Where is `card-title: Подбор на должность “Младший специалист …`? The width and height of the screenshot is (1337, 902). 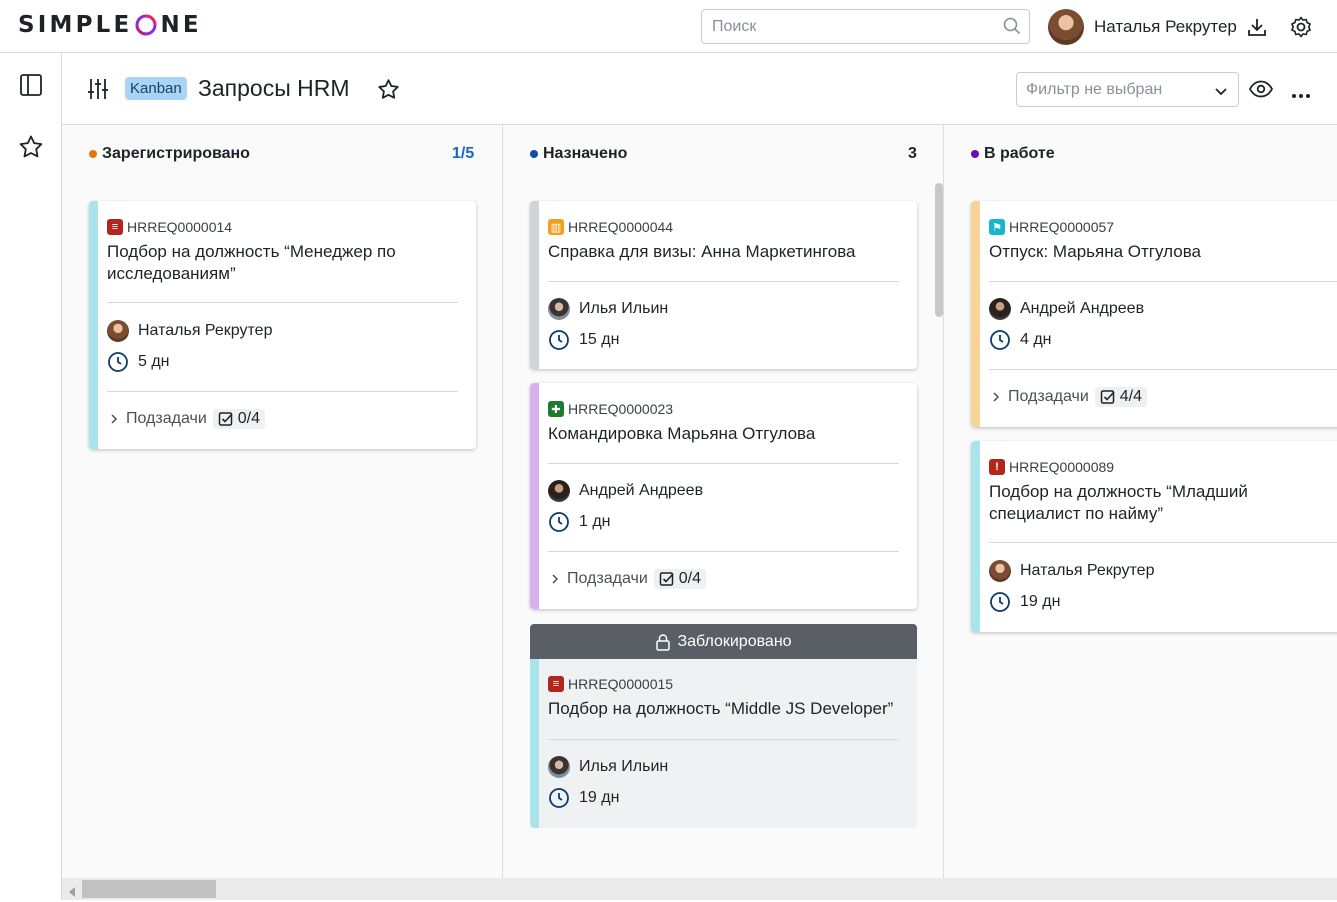 card-title: Подбор на должность “Младший специалист … is located at coordinates (1118, 502).